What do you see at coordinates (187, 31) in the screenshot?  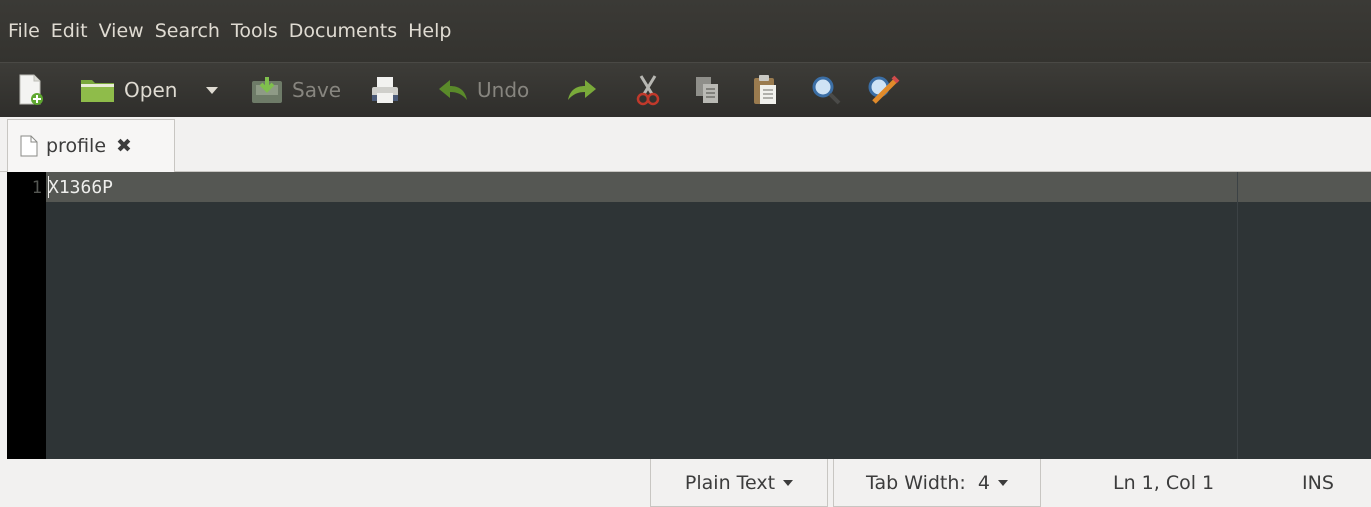 I see `menu-search: Search` at bounding box center [187, 31].